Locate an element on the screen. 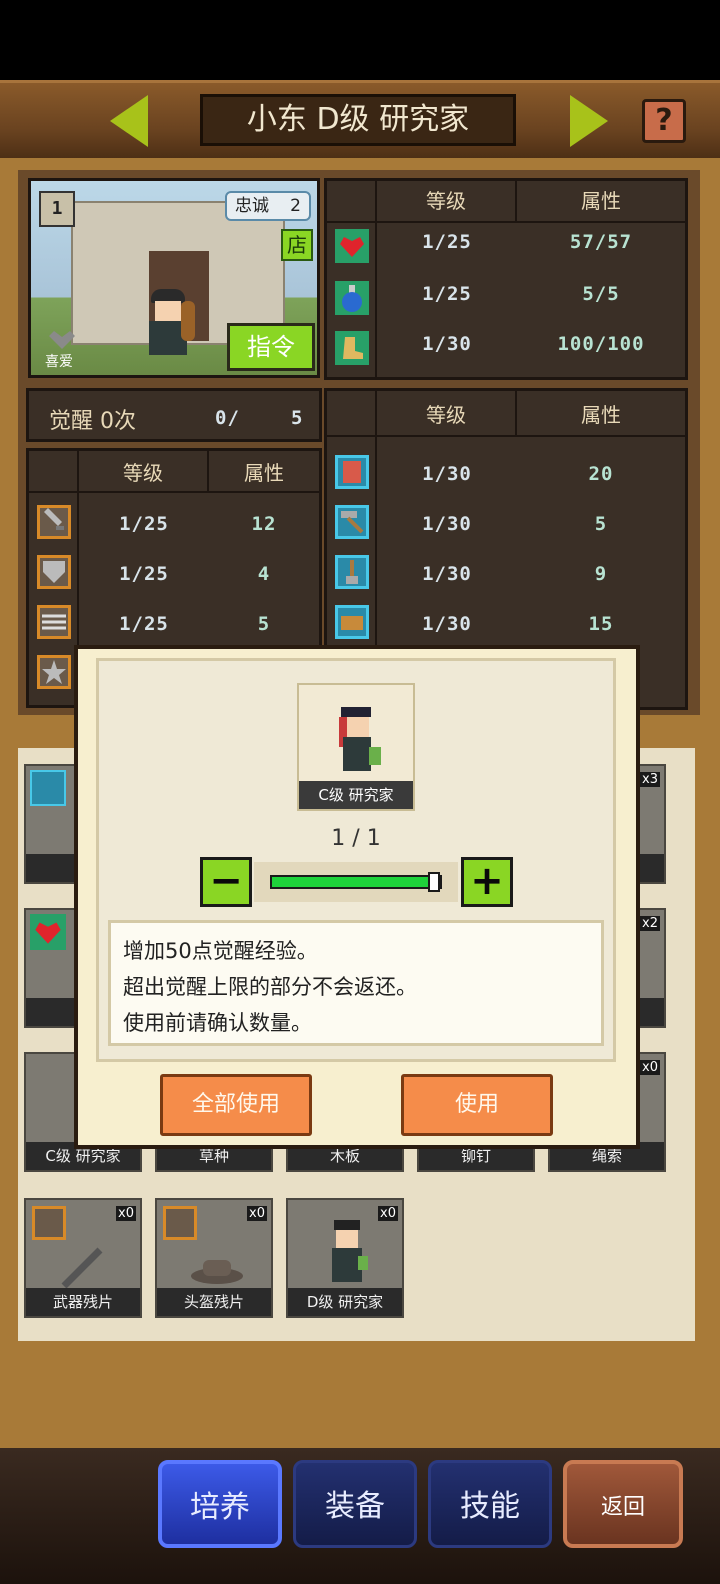  tab-skills: 技能 is located at coordinates (490, 1504).